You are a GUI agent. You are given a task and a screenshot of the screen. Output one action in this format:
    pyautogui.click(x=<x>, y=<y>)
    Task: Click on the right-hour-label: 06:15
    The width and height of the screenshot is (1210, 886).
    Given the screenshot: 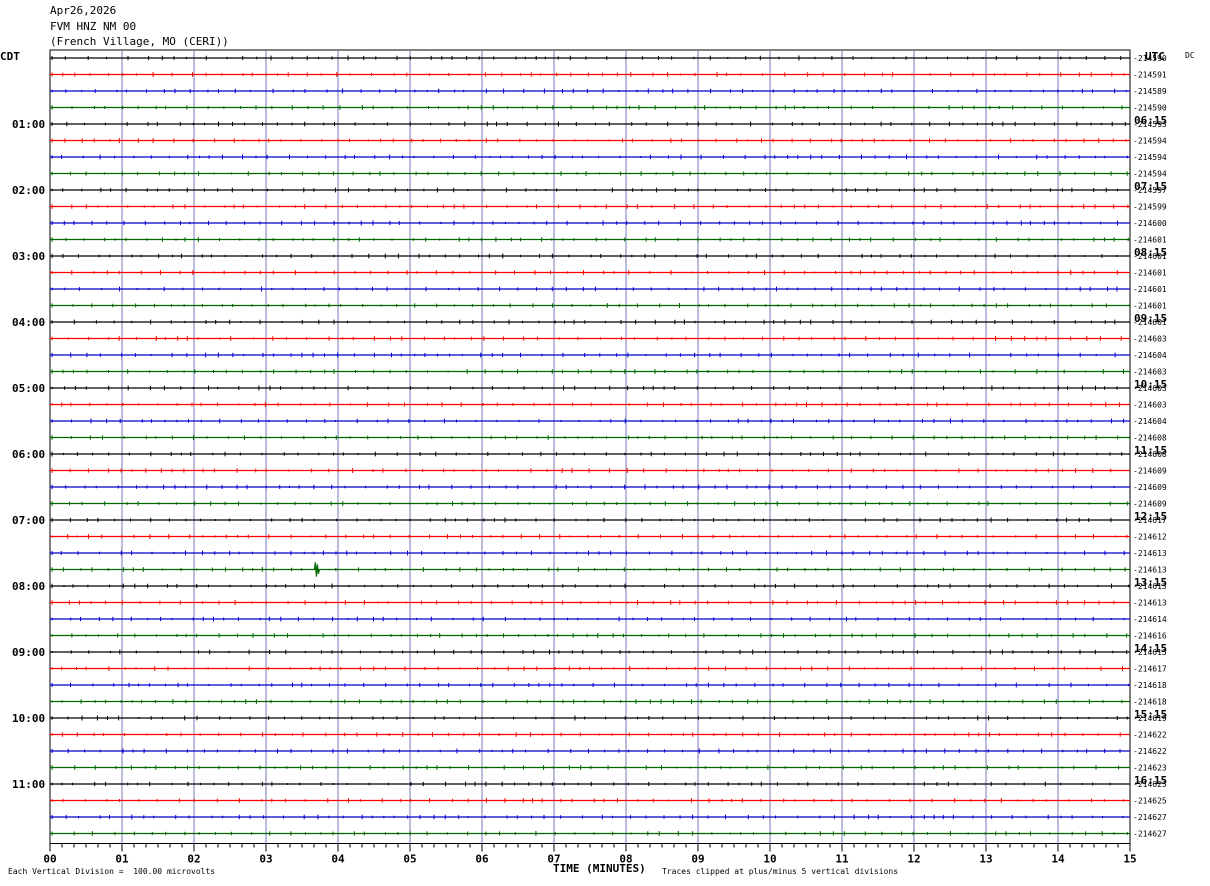 What is the action you would take?
    pyautogui.click(x=1150, y=120)
    